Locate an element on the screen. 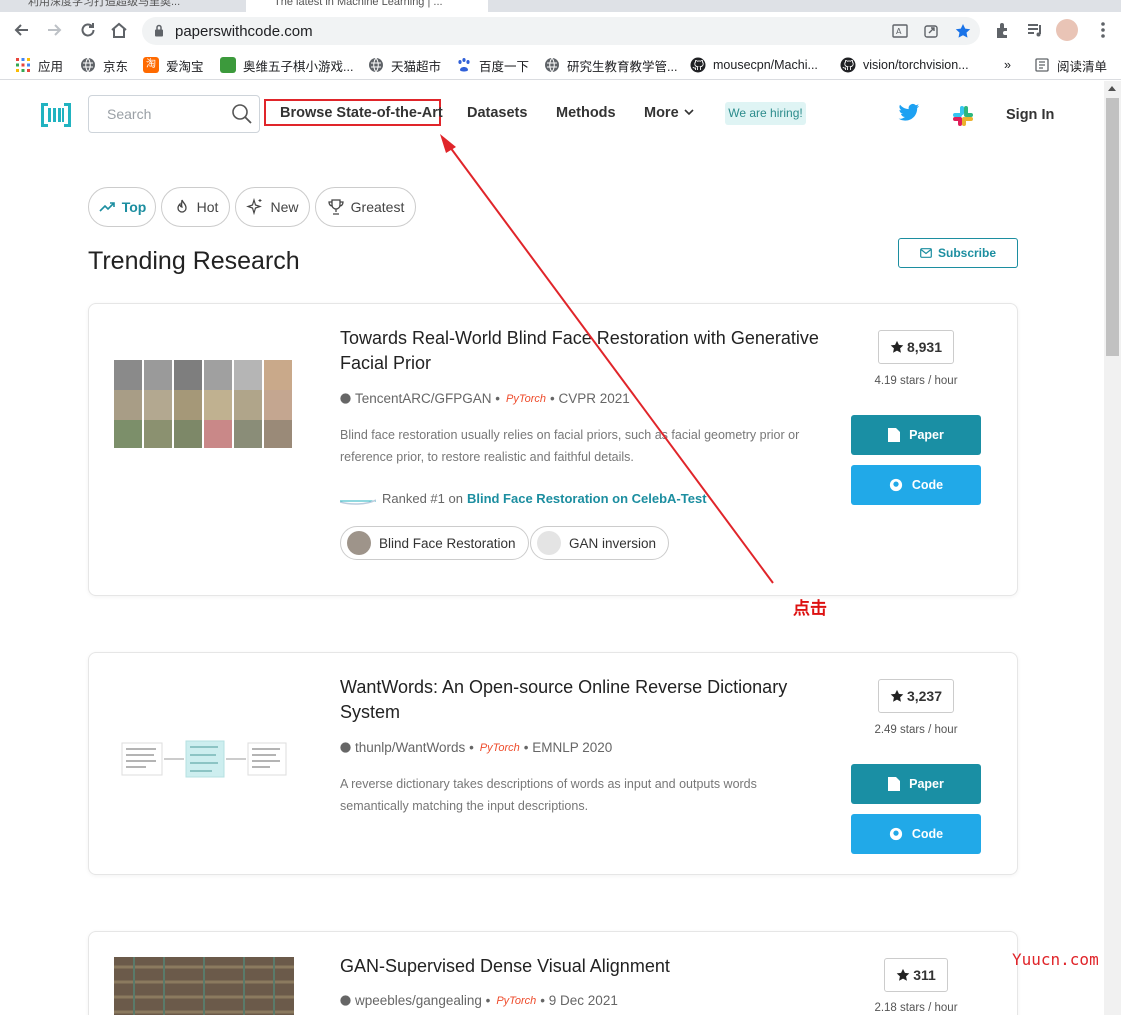 Image resolution: width=1121 pixels, height=1015 pixels. arrow-left-icon is located at coordinates (21, 30).